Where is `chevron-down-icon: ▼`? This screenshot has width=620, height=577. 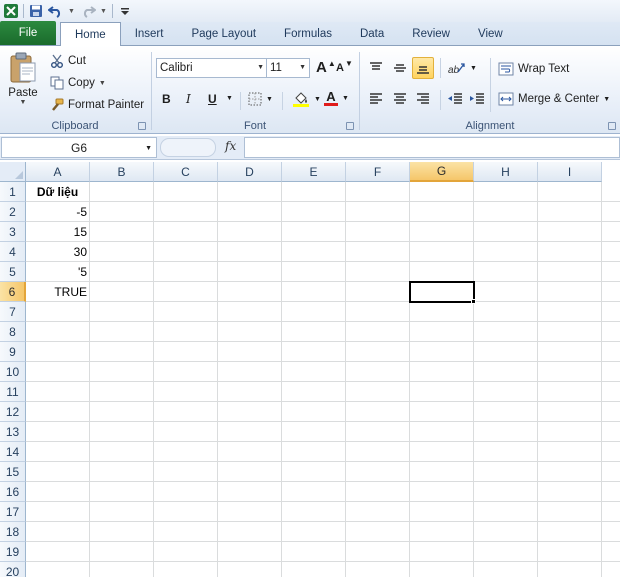
chevron-down-icon: ▼ is located at coordinates (302, 67).